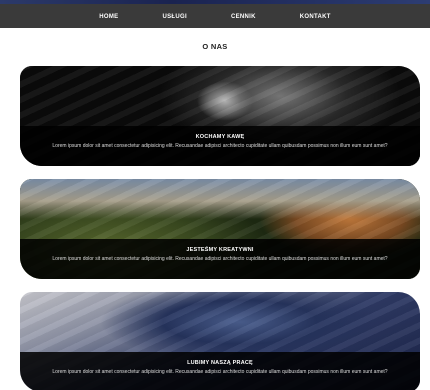 The image size is (430, 390). What do you see at coordinates (220, 363) in the screenshot?
I see `card-title: LUBIMY NASZĄ PRACĘ` at bounding box center [220, 363].